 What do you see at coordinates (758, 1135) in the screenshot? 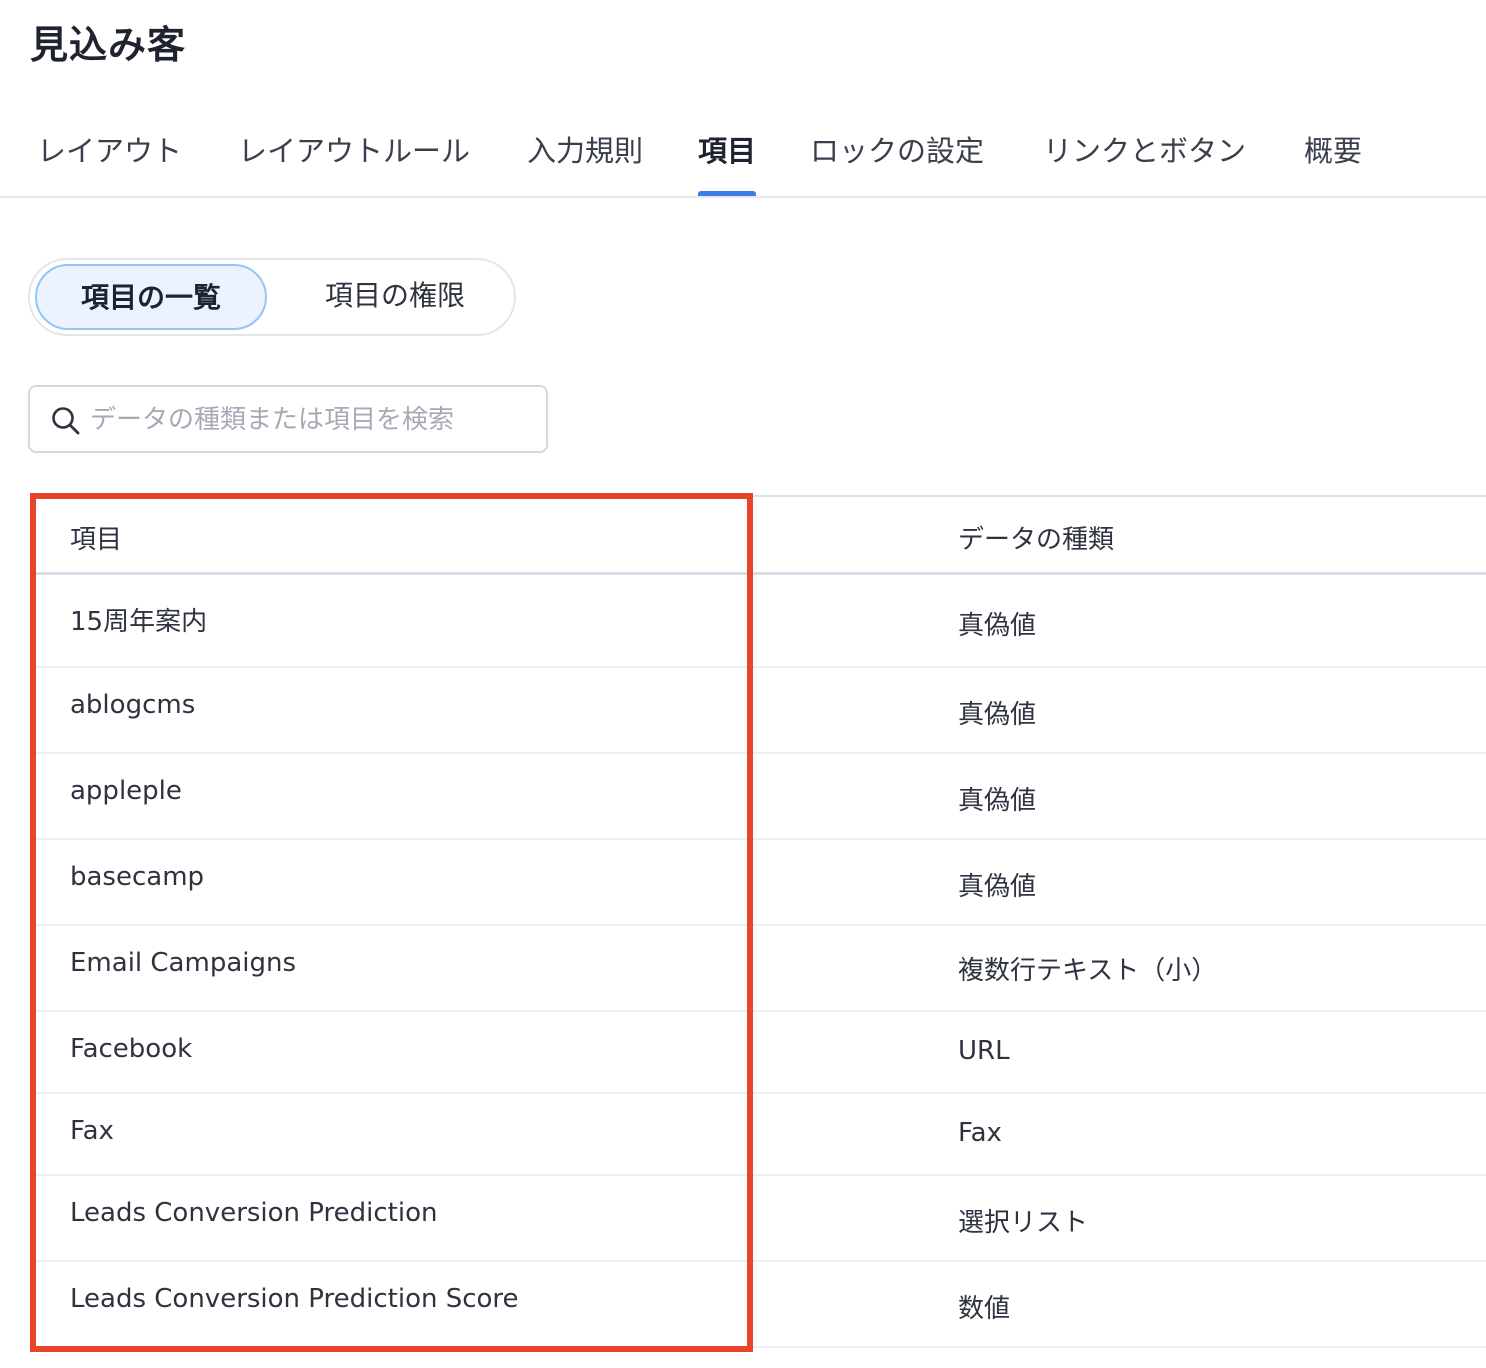
I see `table-row: Fax Fax` at bounding box center [758, 1135].